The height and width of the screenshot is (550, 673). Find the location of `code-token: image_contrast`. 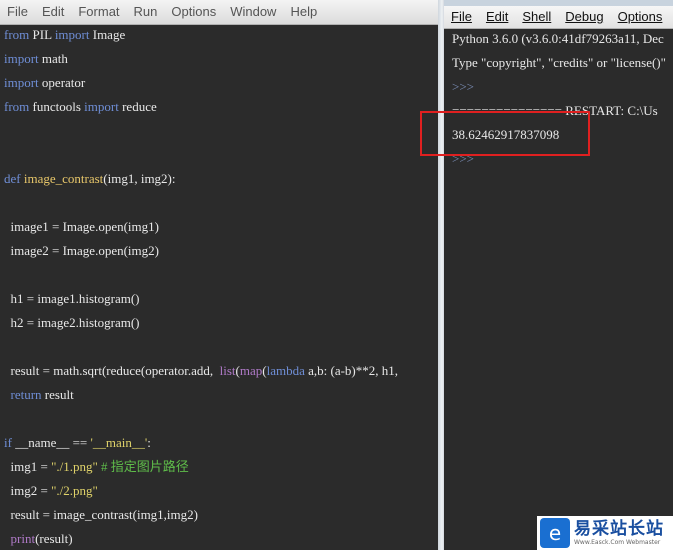

code-token: image_contrast is located at coordinates (63, 178).